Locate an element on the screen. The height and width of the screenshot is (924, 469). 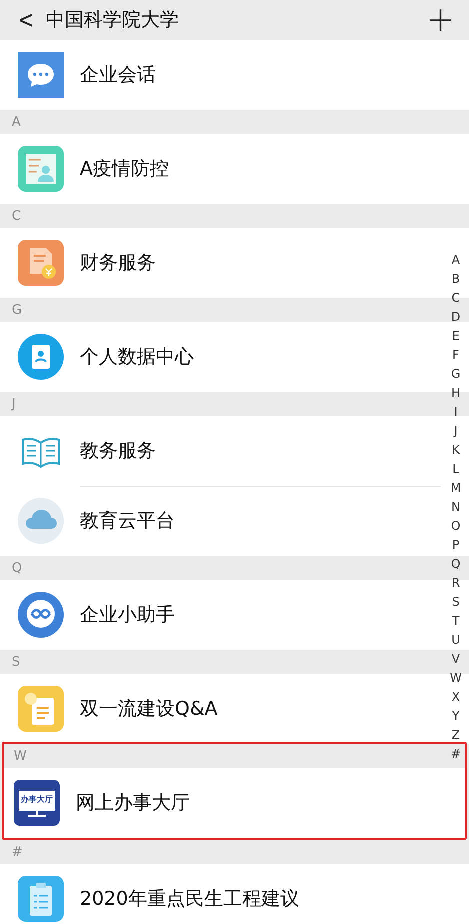
index-letter: J is located at coordinates (456, 431).